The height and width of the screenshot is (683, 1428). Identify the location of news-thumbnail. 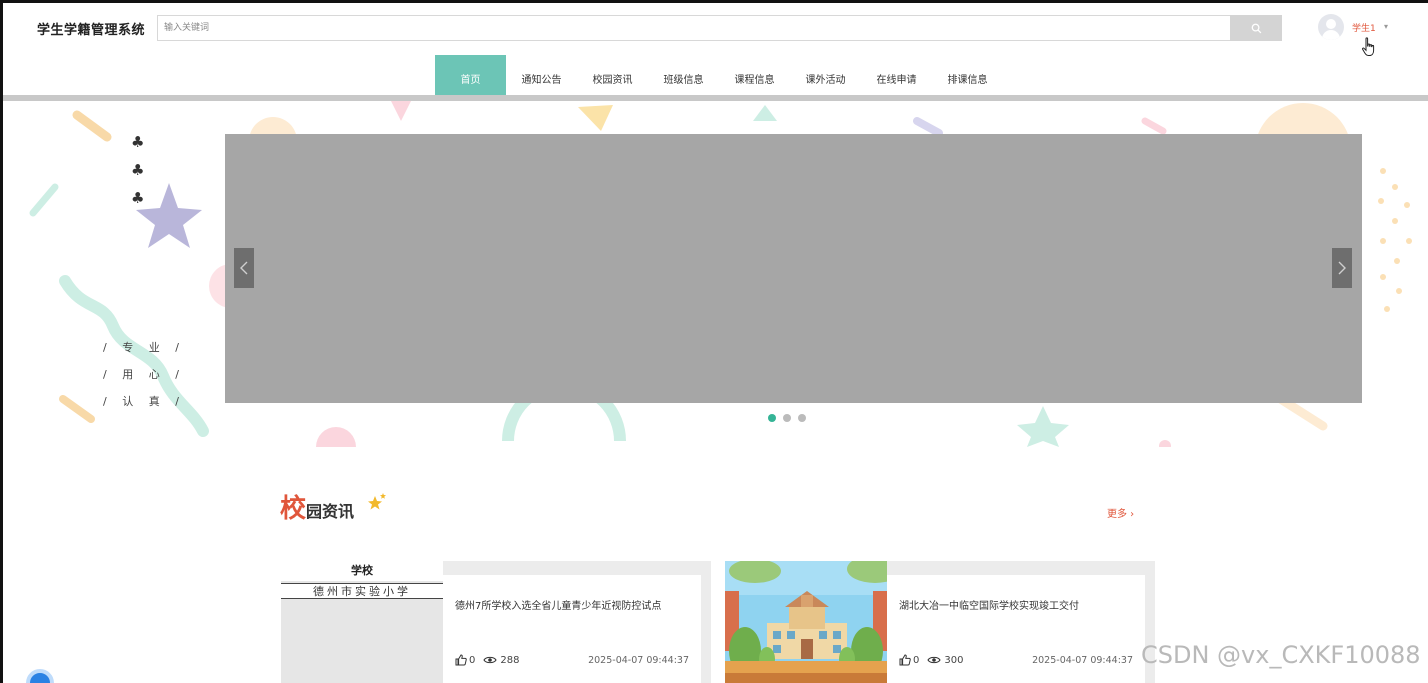
(806, 622).